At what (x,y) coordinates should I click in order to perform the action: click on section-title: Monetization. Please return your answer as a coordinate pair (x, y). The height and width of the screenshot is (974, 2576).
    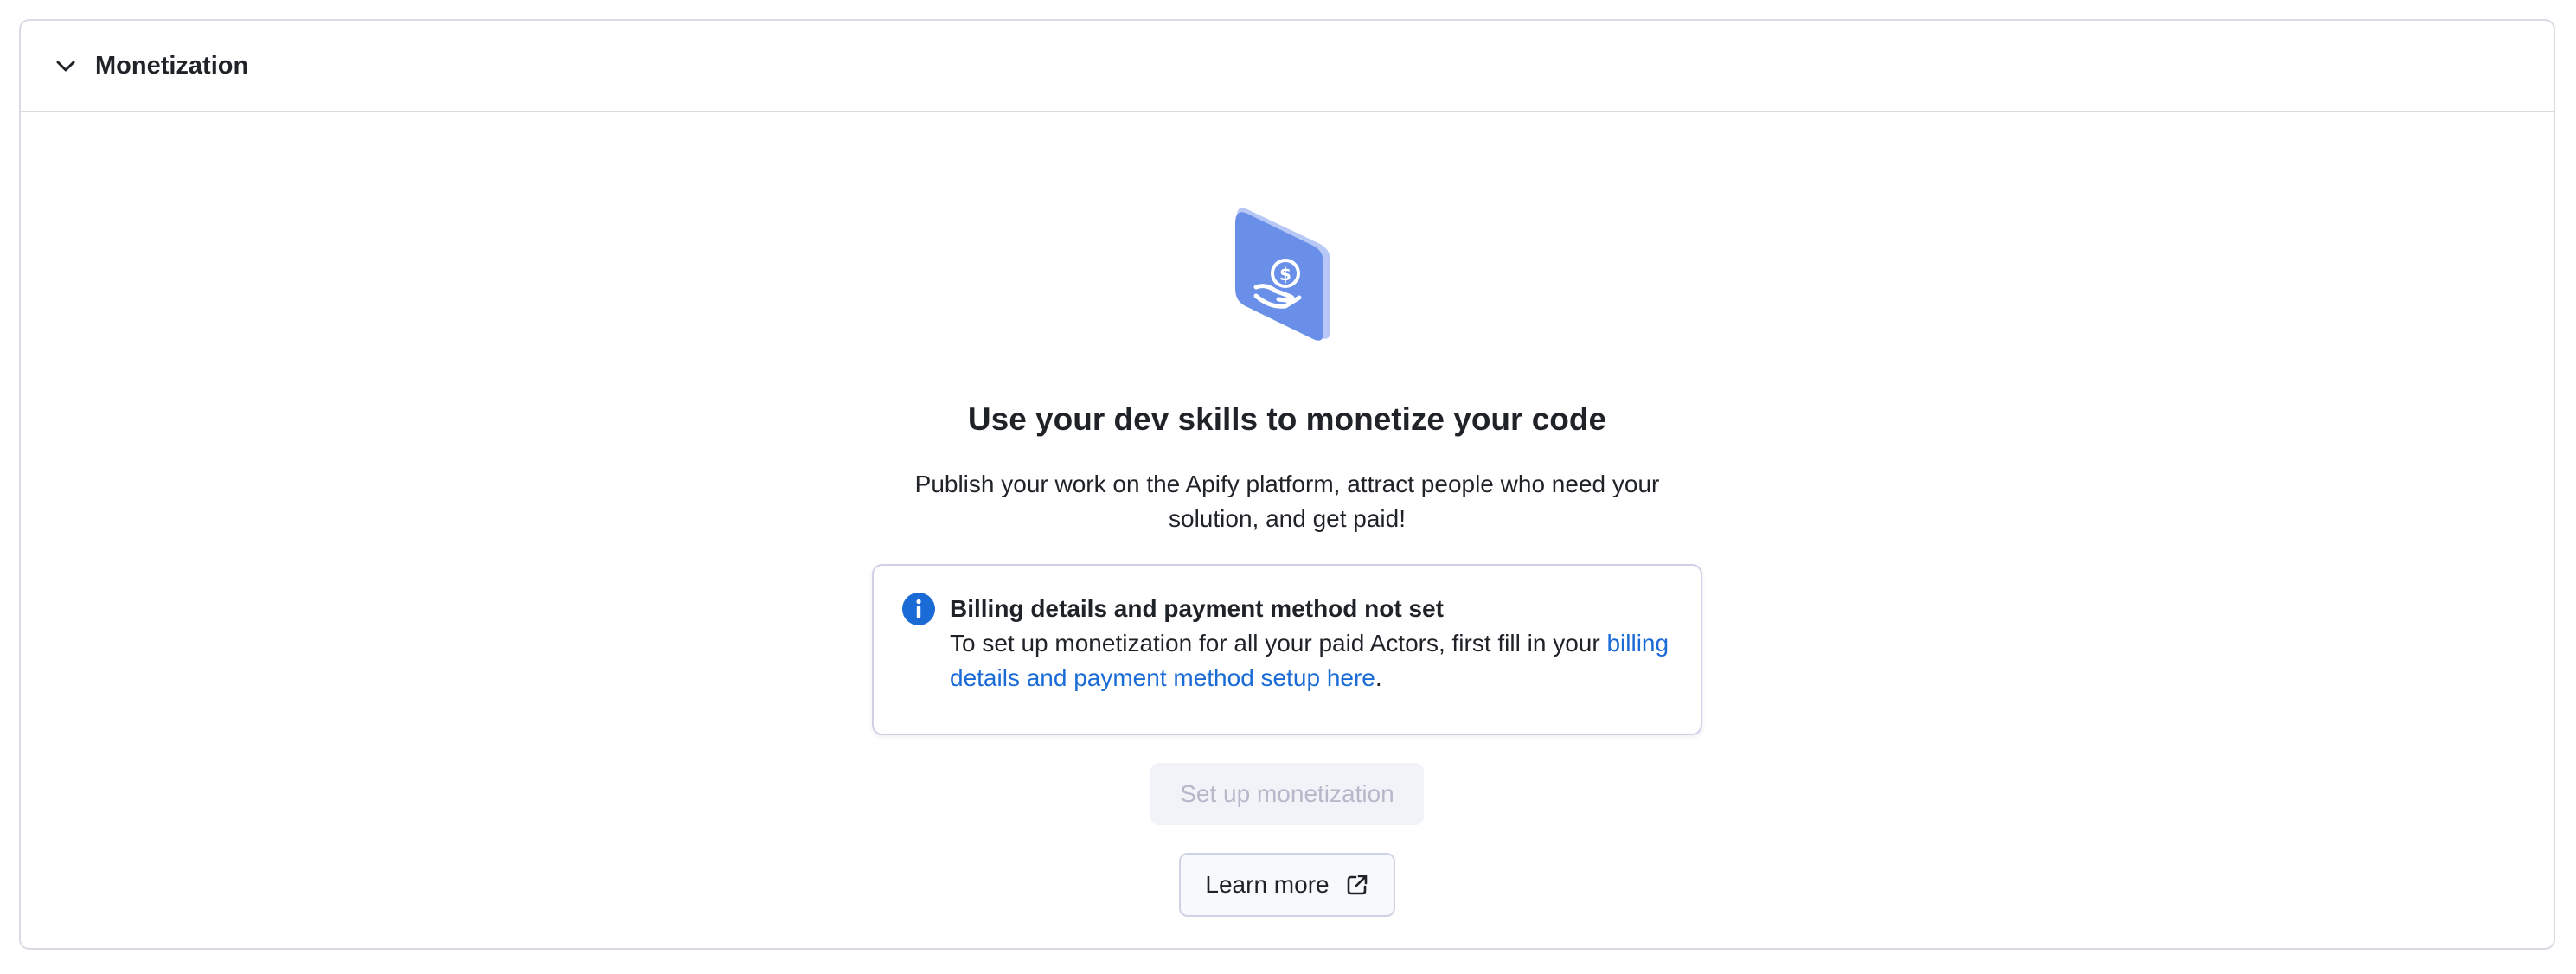
    Looking at the image, I should click on (172, 66).